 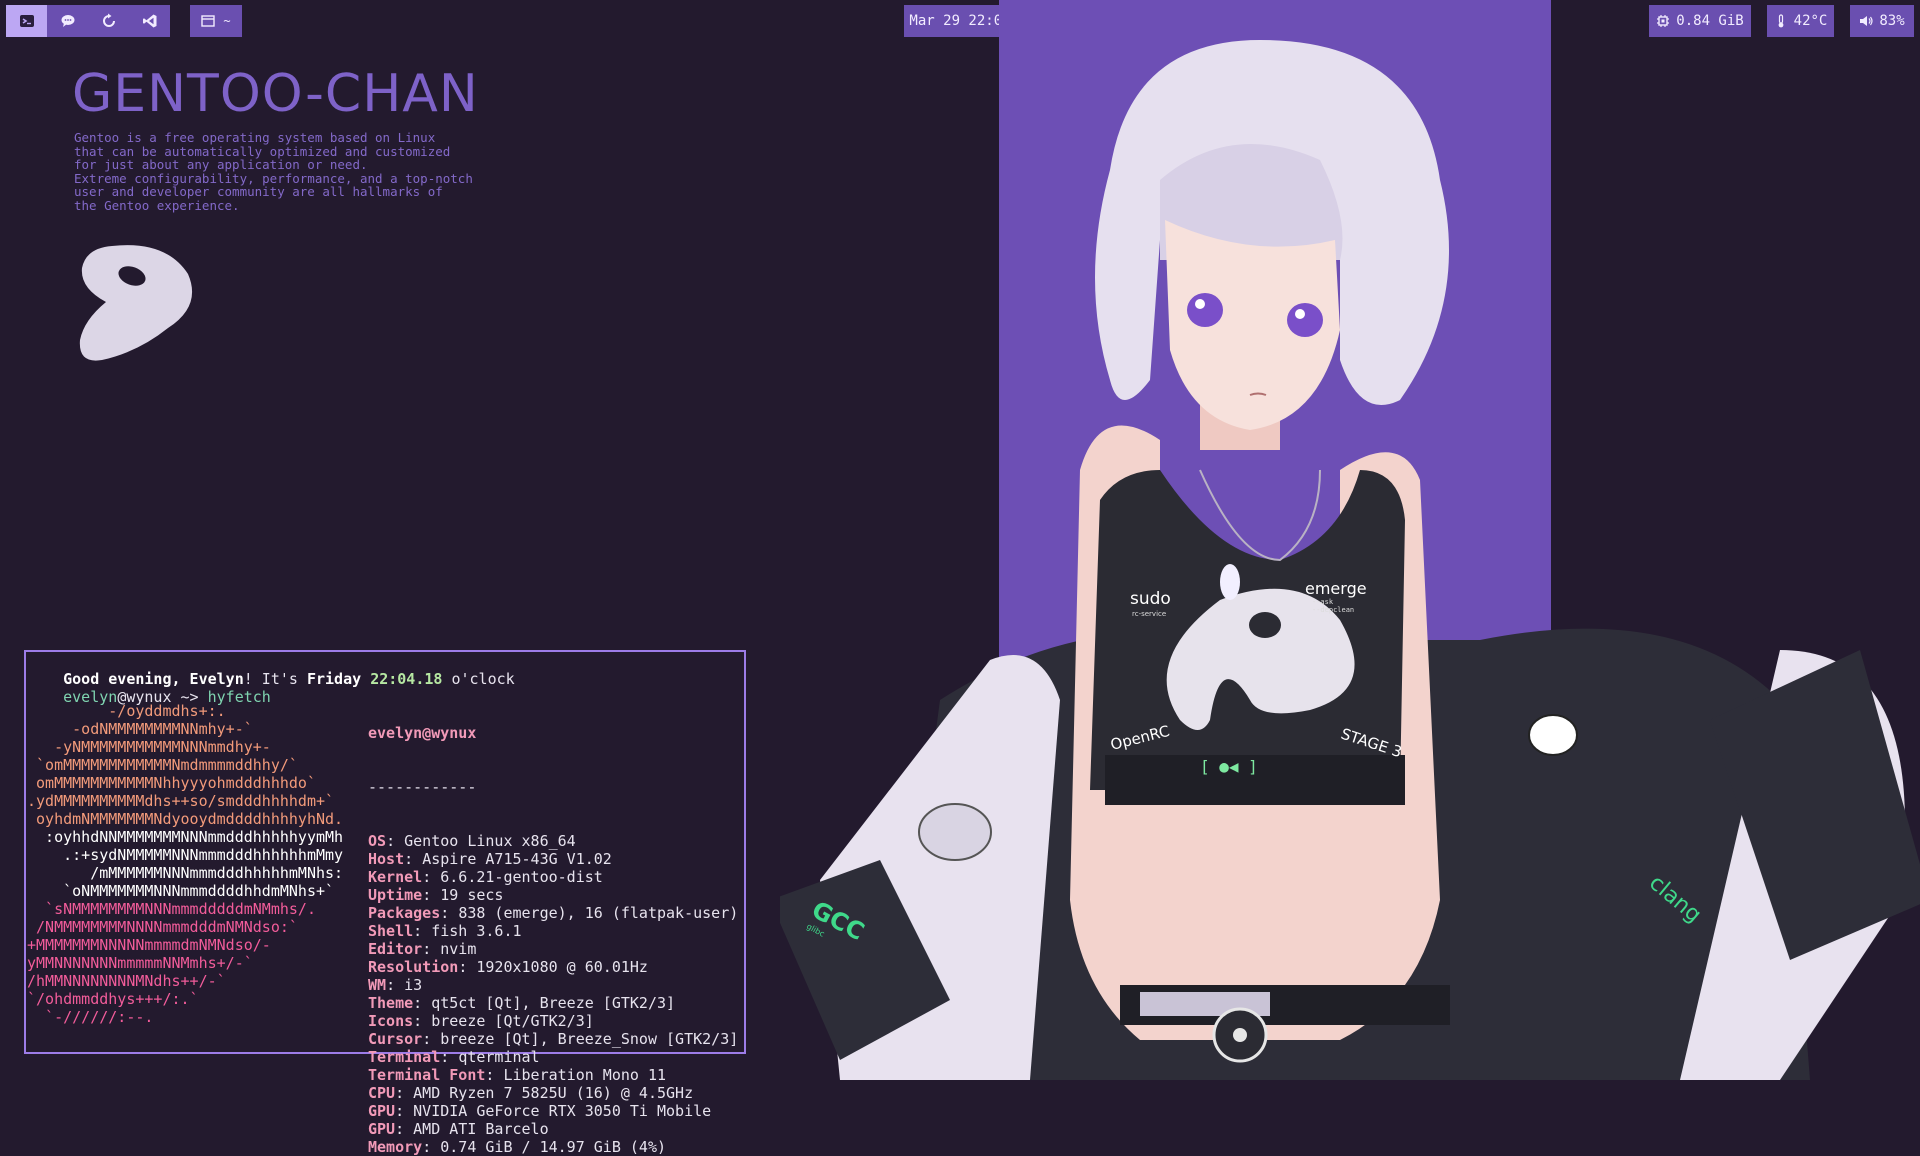 I want to click on info-key: Shell, so click(x=391, y=931).